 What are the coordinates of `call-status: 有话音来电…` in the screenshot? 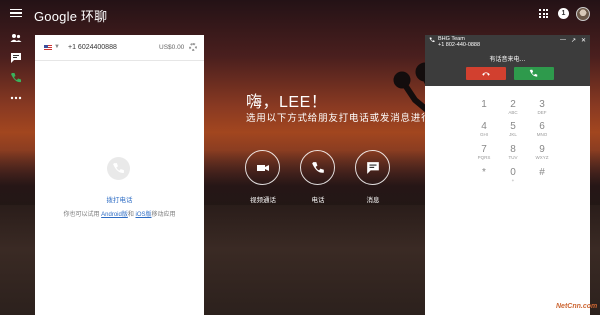 It's located at (507, 60).